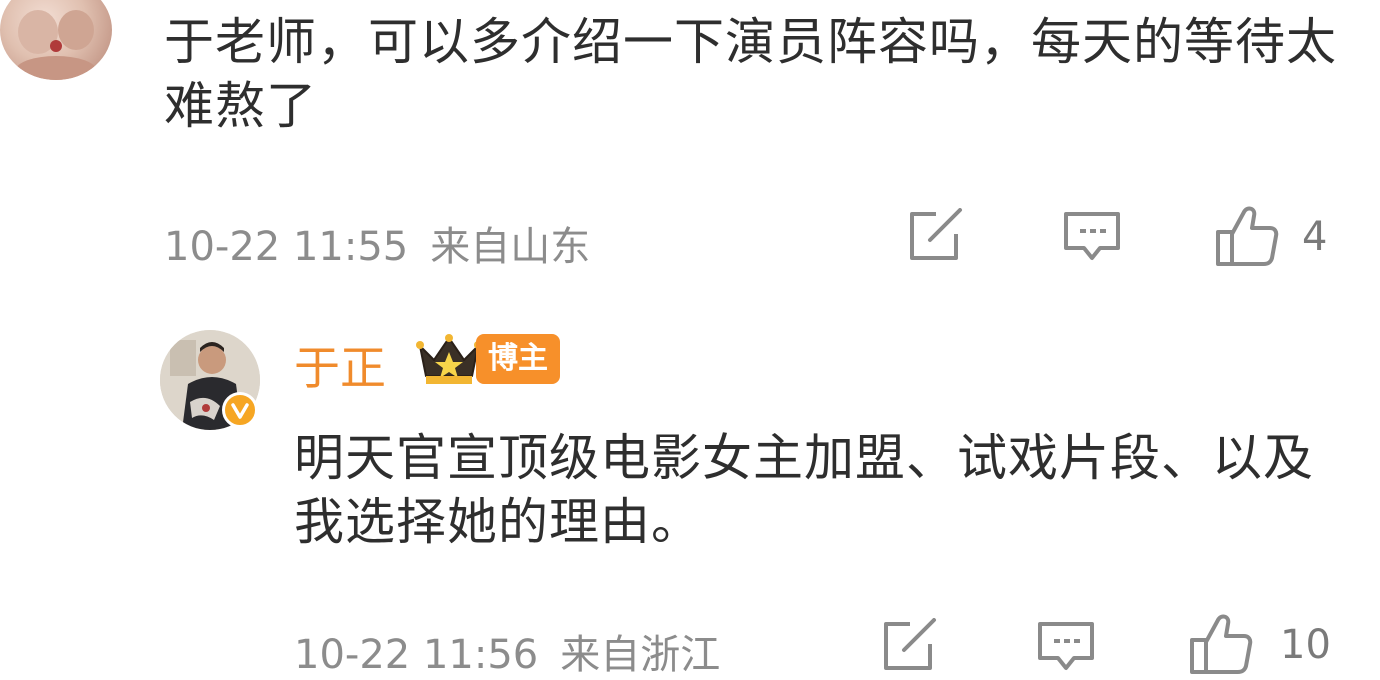  I want to click on reply-time: 10-22 11:56, so click(416, 655).